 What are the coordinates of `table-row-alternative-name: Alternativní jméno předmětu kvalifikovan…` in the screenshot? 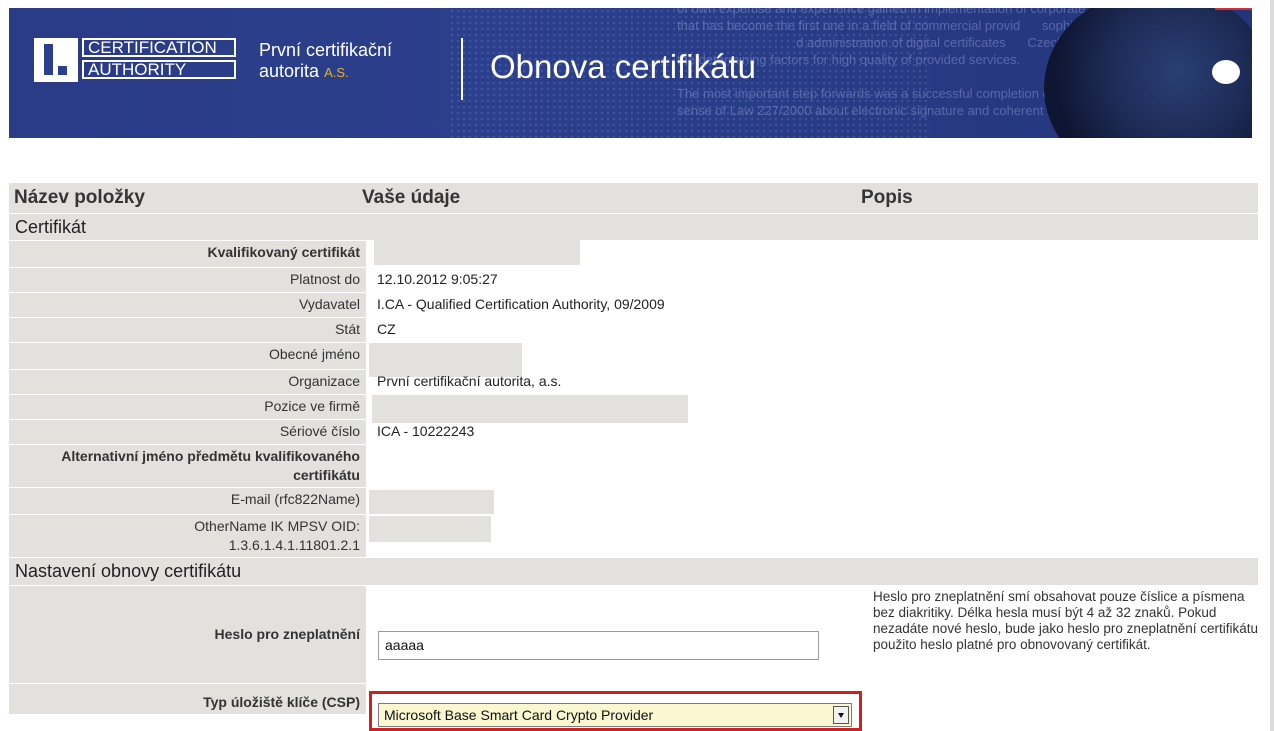 It's located at (633, 466).